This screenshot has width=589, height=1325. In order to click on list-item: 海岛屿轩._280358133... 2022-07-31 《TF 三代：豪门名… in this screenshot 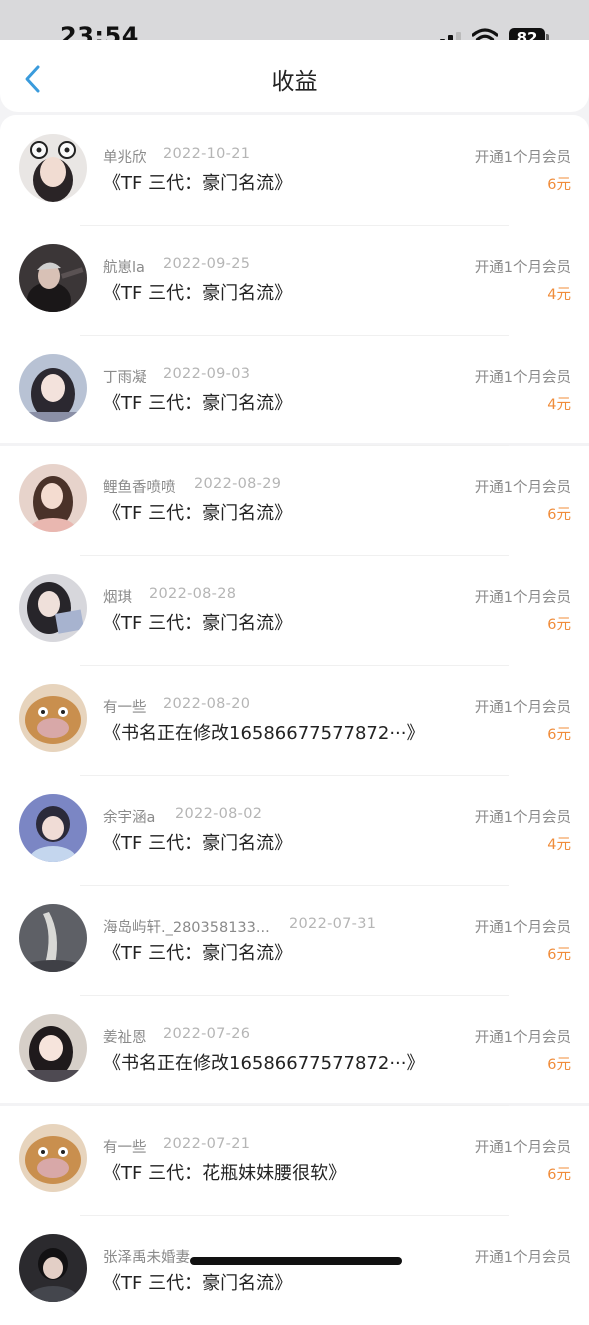, I will do `click(294, 940)`.